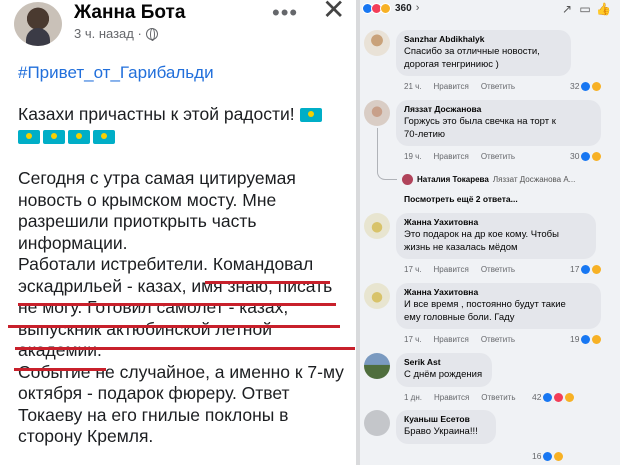 This screenshot has width=620, height=465. What do you see at coordinates (153, 414) in the screenshot?
I see `body-line: Токаеву на его гнилые поклоны в` at bounding box center [153, 414].